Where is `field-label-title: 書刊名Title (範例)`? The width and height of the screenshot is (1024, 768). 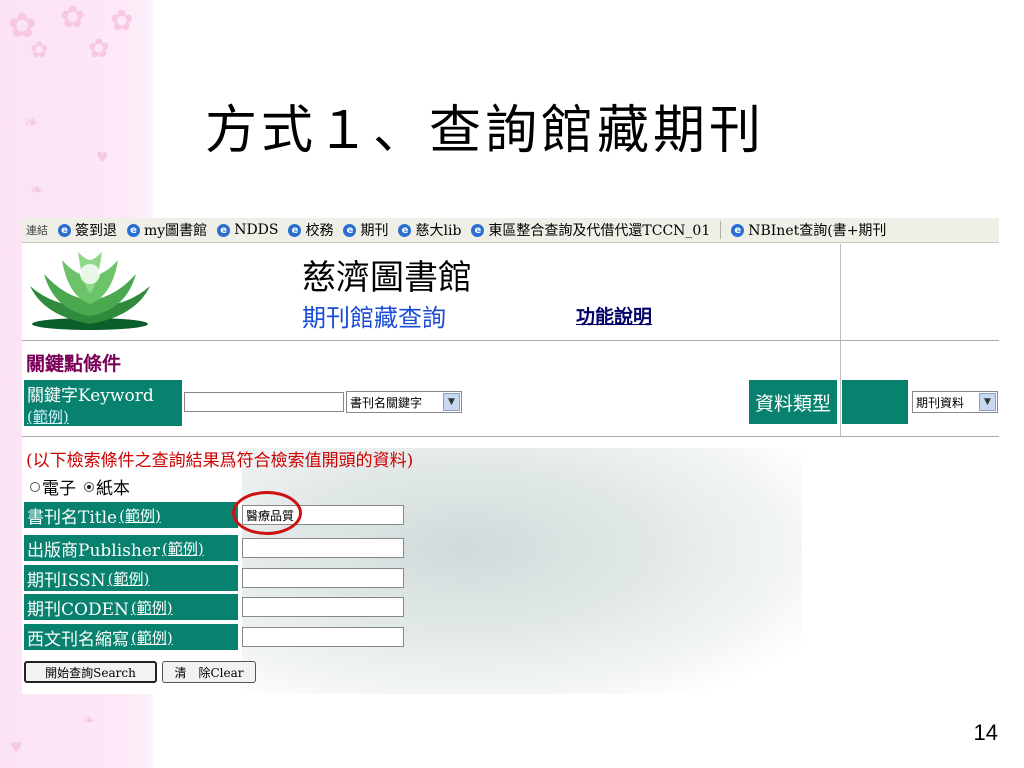
field-label-title: 書刊名Title (範例) is located at coordinates (131, 515).